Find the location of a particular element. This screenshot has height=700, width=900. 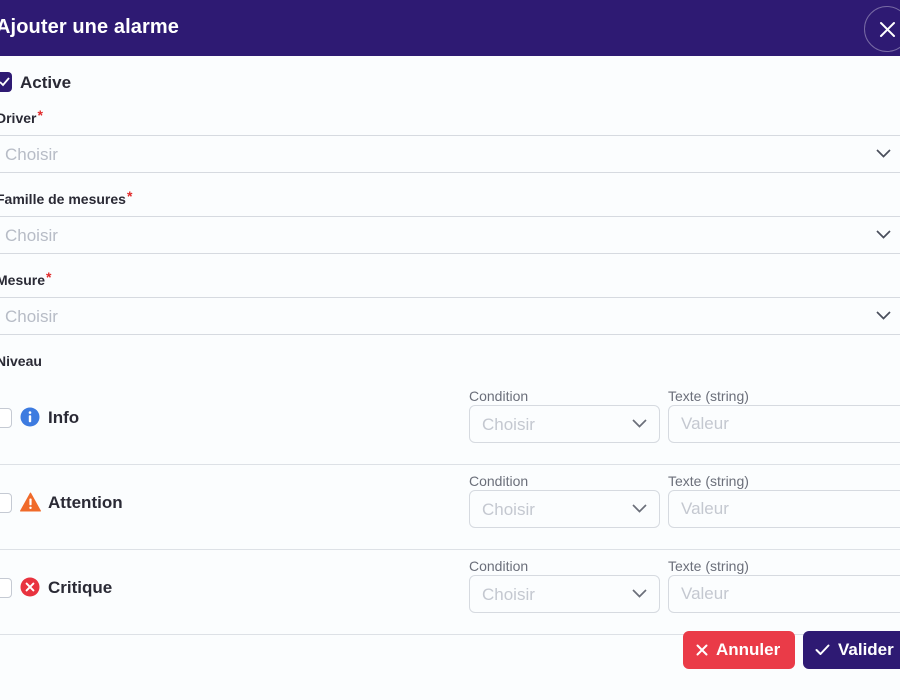

close-button is located at coordinates (882, 29).